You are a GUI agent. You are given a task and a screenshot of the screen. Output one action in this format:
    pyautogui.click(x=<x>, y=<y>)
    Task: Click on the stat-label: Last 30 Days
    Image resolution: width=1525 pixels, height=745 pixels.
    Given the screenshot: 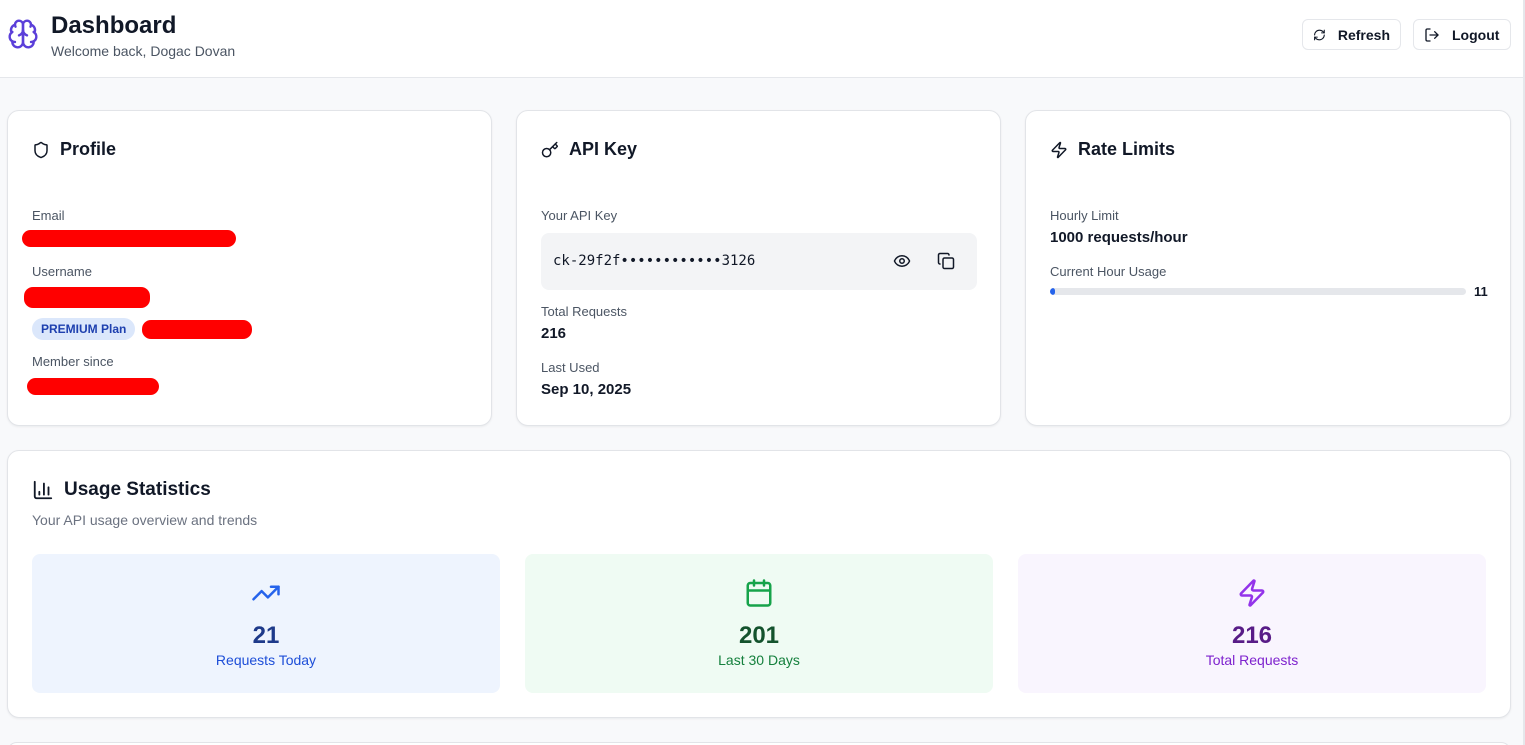 What is the action you would take?
    pyautogui.click(x=759, y=660)
    